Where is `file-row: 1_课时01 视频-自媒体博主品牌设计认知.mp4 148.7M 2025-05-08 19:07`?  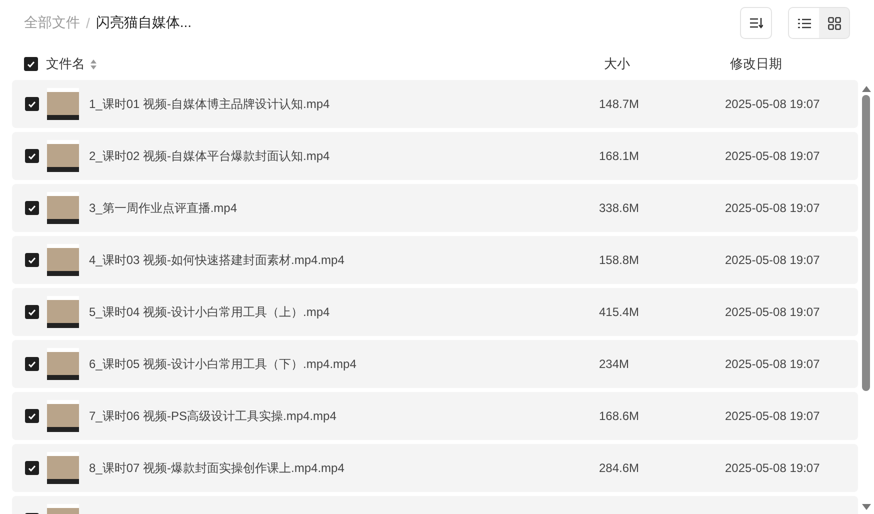 file-row: 1_课时01 视频-自媒体博主品牌设计认知.mp4 148.7M 2025-05-08 19:07 is located at coordinates (435, 104).